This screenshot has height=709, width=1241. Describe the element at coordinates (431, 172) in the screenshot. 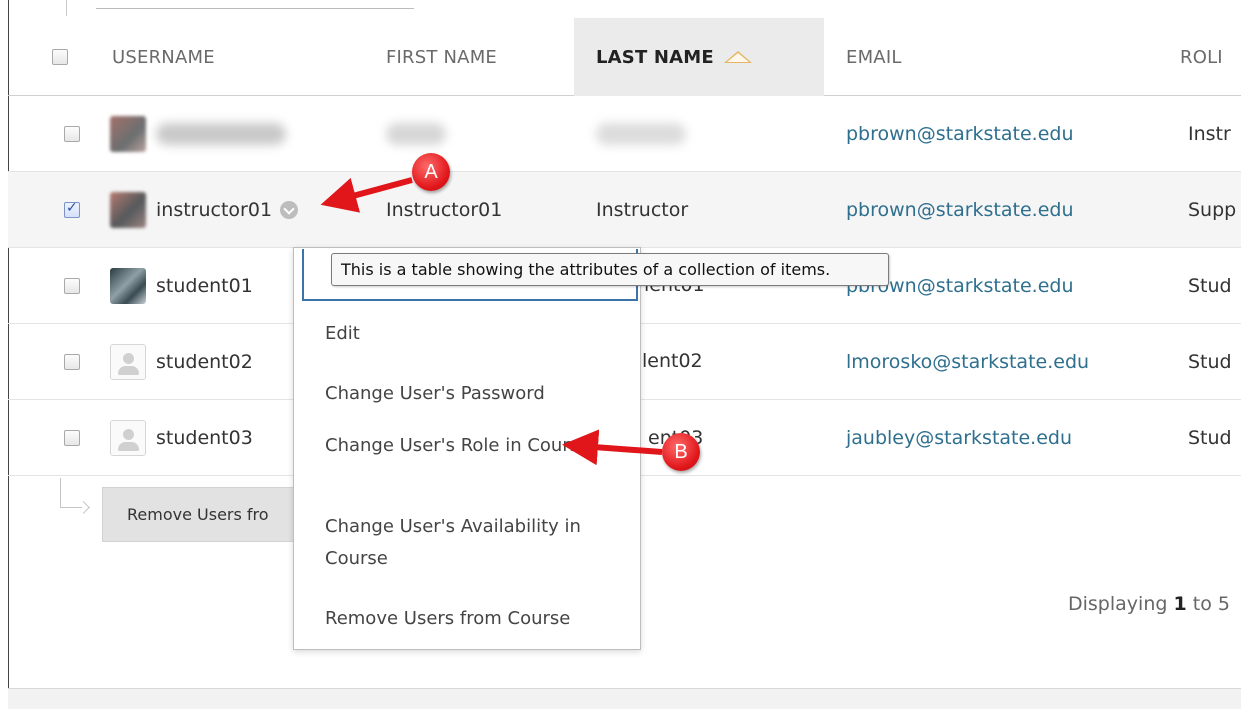

I see `annotation-badge-a: A` at that location.